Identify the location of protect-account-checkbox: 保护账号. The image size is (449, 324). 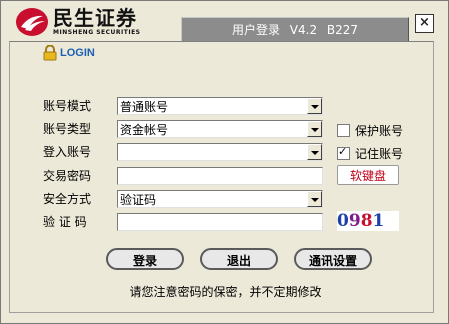
(370, 130).